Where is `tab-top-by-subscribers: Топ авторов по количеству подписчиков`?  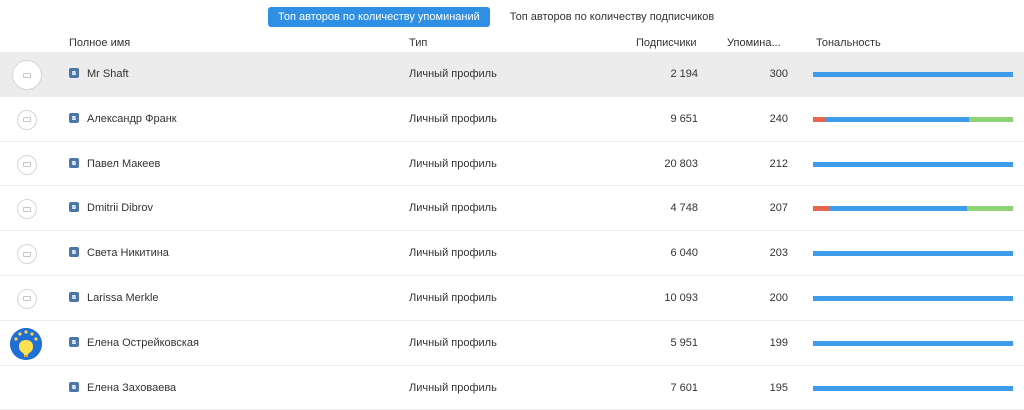 tab-top-by-subscribers: Топ авторов по количеству подписчиков is located at coordinates (612, 17).